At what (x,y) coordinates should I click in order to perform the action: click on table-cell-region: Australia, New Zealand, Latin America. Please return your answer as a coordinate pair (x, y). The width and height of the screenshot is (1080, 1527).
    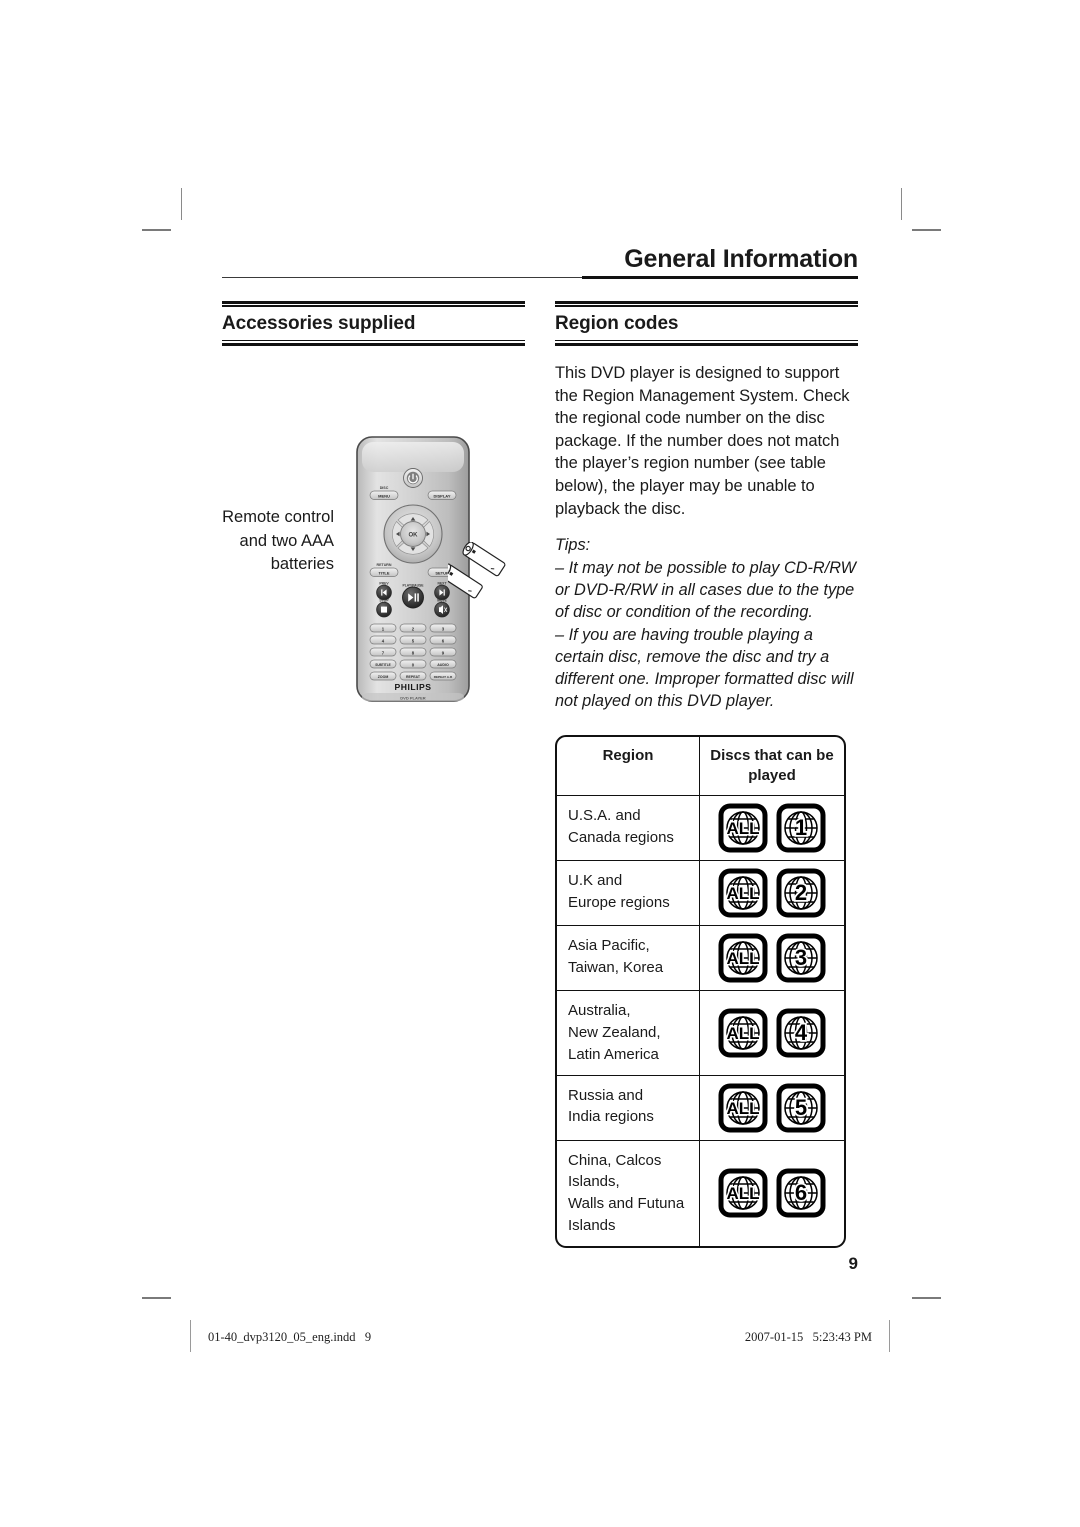
    Looking at the image, I should click on (628, 1033).